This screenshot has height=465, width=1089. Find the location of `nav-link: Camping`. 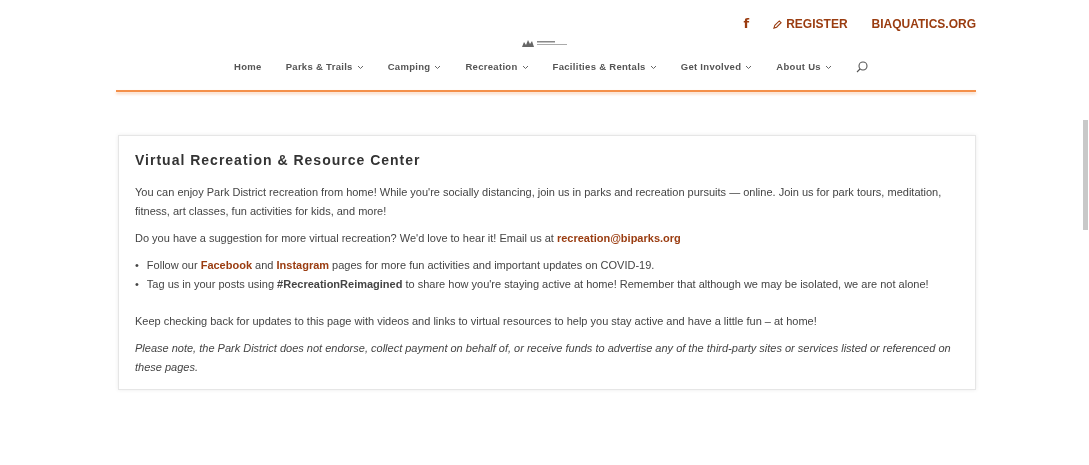

nav-link: Camping is located at coordinates (414, 67).